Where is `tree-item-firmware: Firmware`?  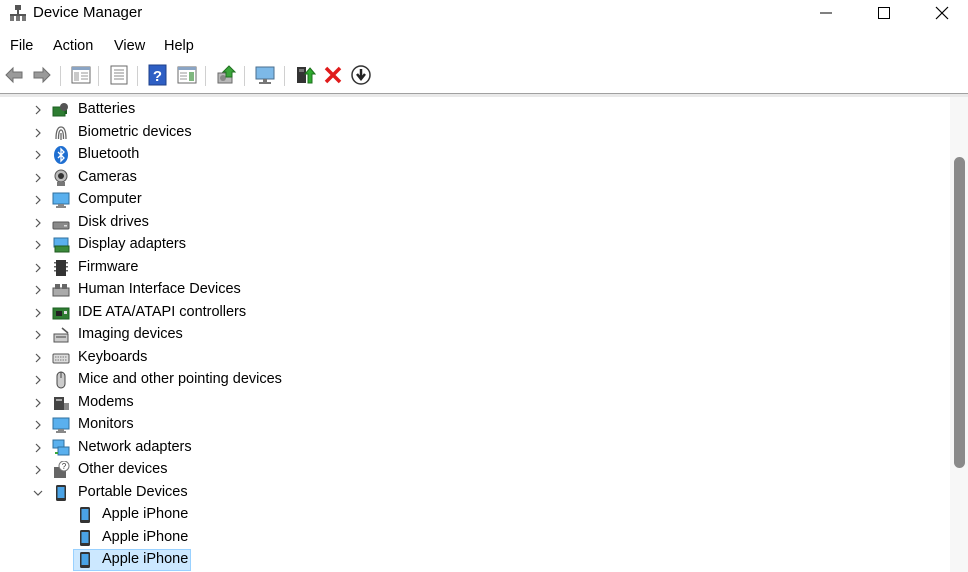
tree-item-firmware: Firmware is located at coordinates (475, 268).